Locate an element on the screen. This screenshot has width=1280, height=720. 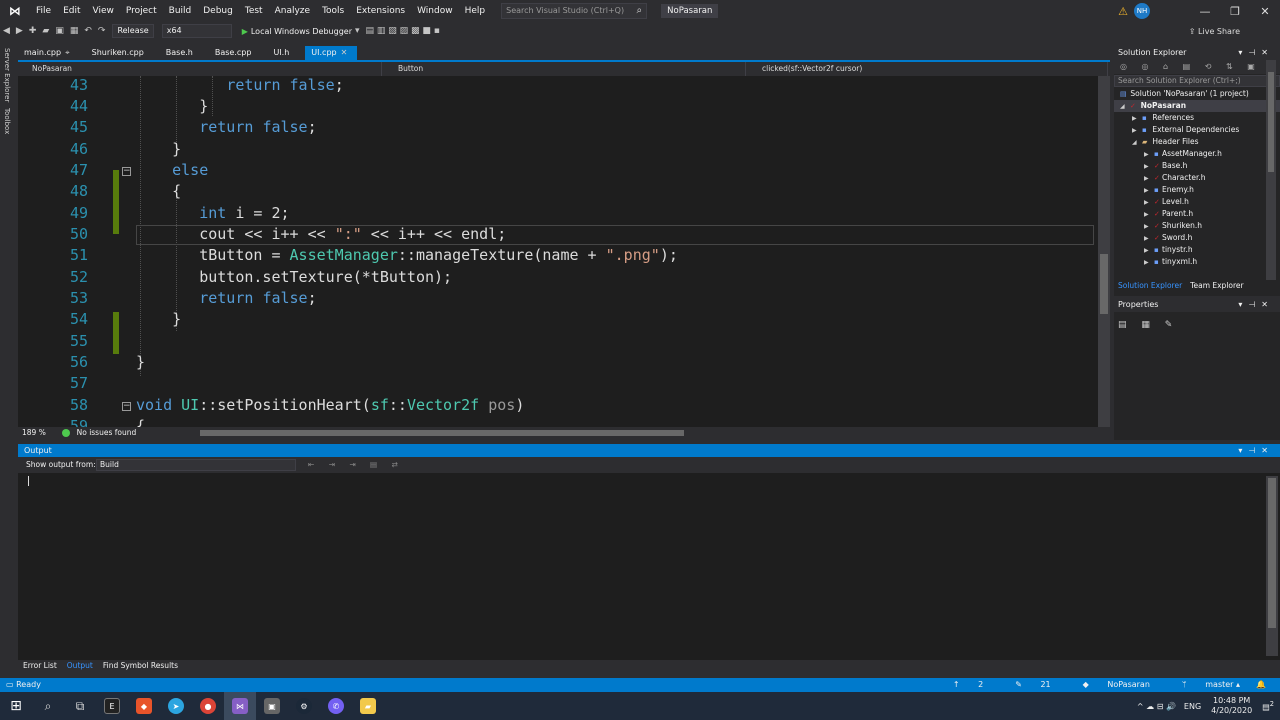
branch-indicator: ᛘ master ▴ is located at coordinates (1203, 685).